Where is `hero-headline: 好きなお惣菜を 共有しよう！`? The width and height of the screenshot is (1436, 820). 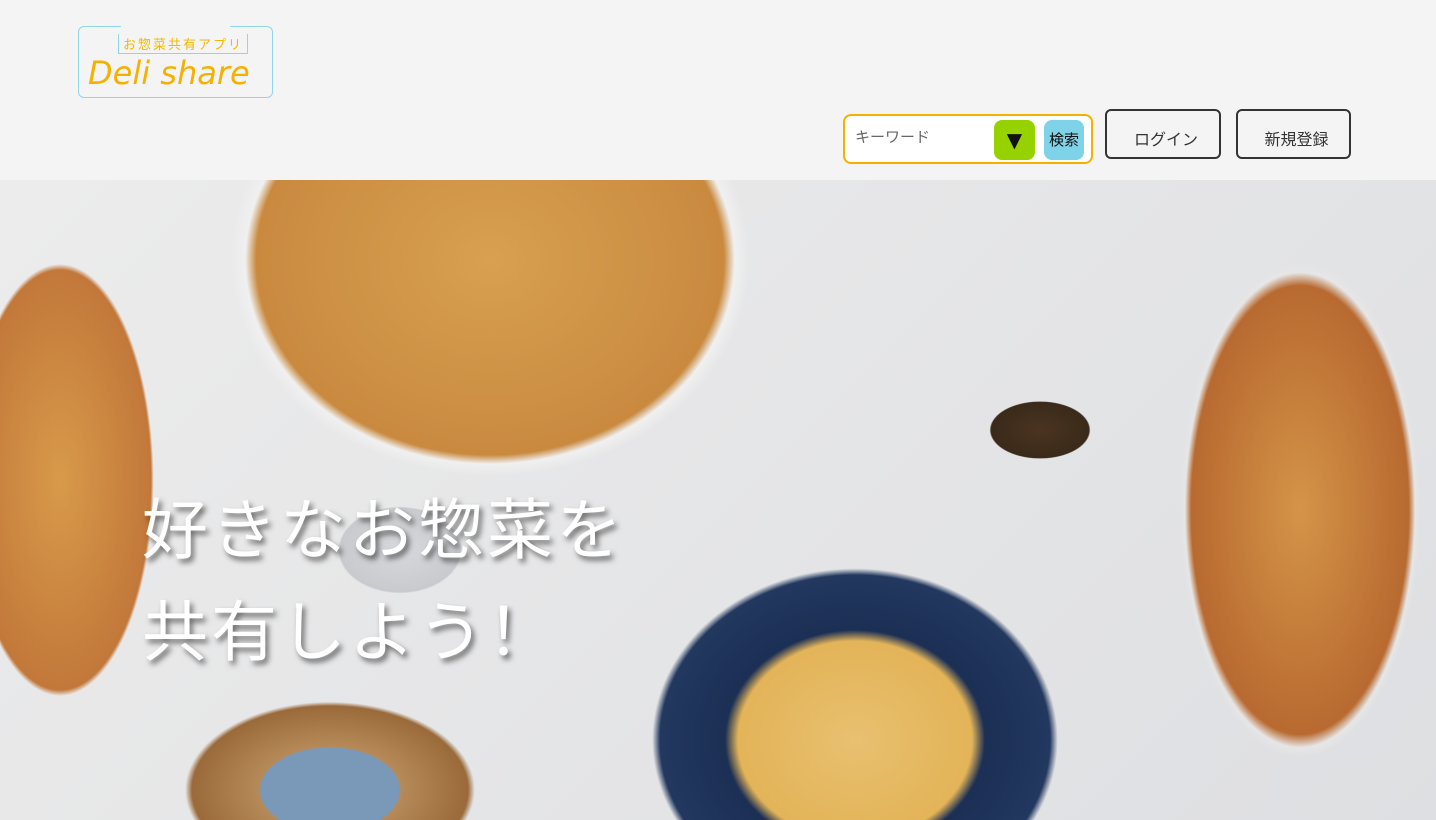 hero-headline: 好きなお惣菜を 共有しよう！ is located at coordinates (383, 582).